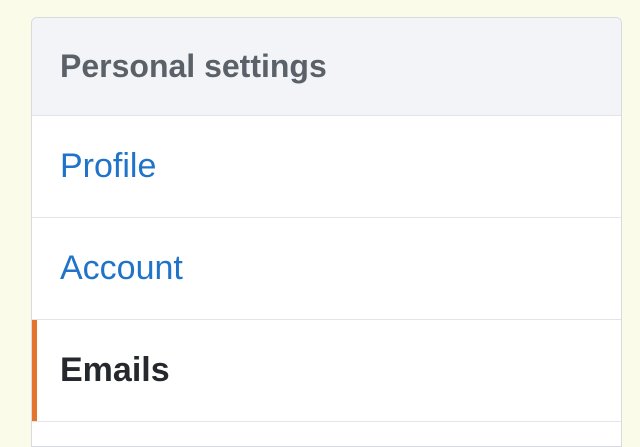  What do you see at coordinates (326, 434) in the screenshot?
I see `menu-item-next-partial` at bounding box center [326, 434].